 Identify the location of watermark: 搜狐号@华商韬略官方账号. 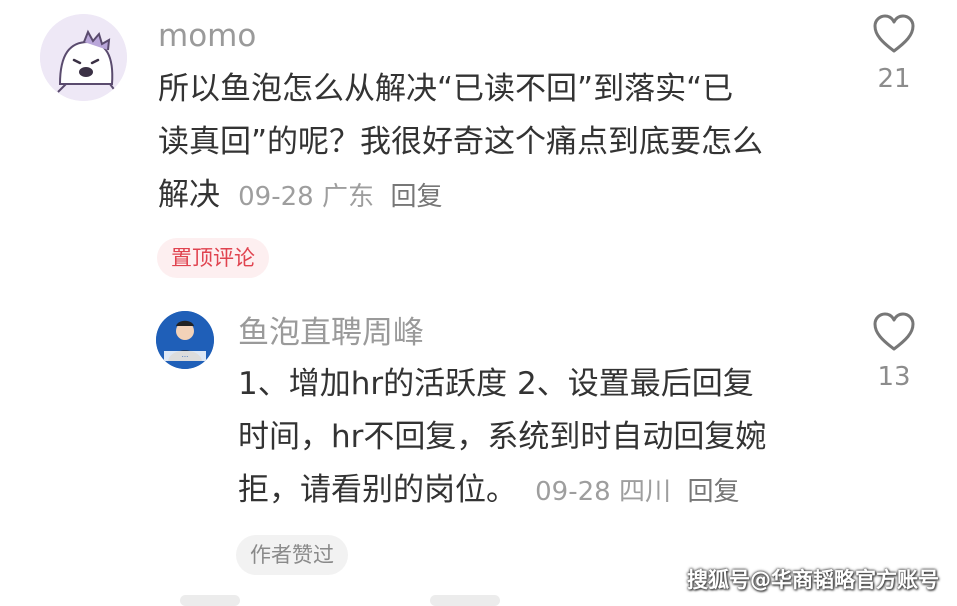
(813, 580).